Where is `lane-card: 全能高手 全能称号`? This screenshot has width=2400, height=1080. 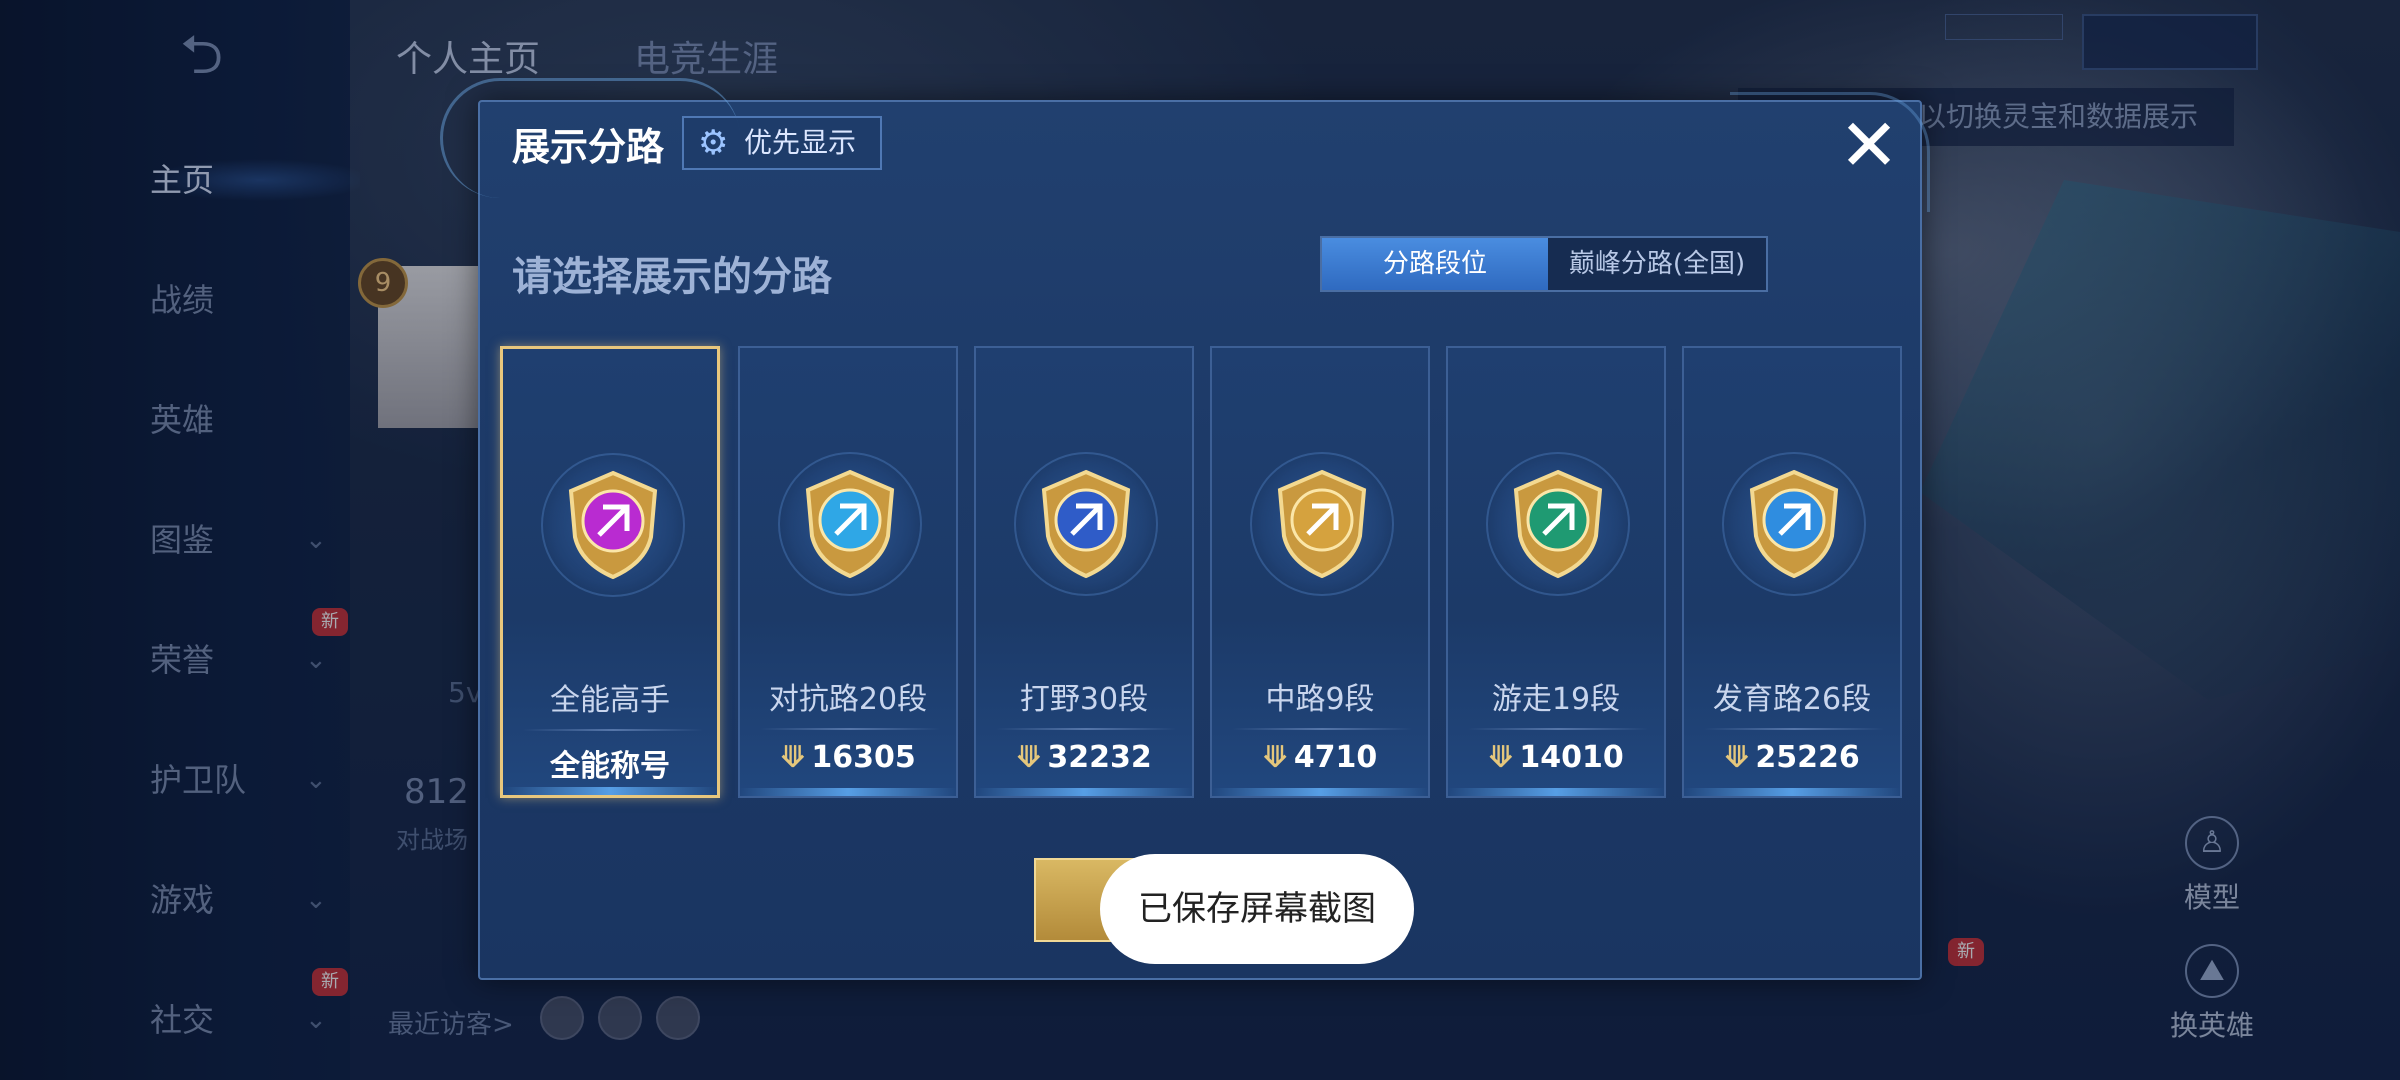
lane-card: 全能高手 全能称号 is located at coordinates (610, 572).